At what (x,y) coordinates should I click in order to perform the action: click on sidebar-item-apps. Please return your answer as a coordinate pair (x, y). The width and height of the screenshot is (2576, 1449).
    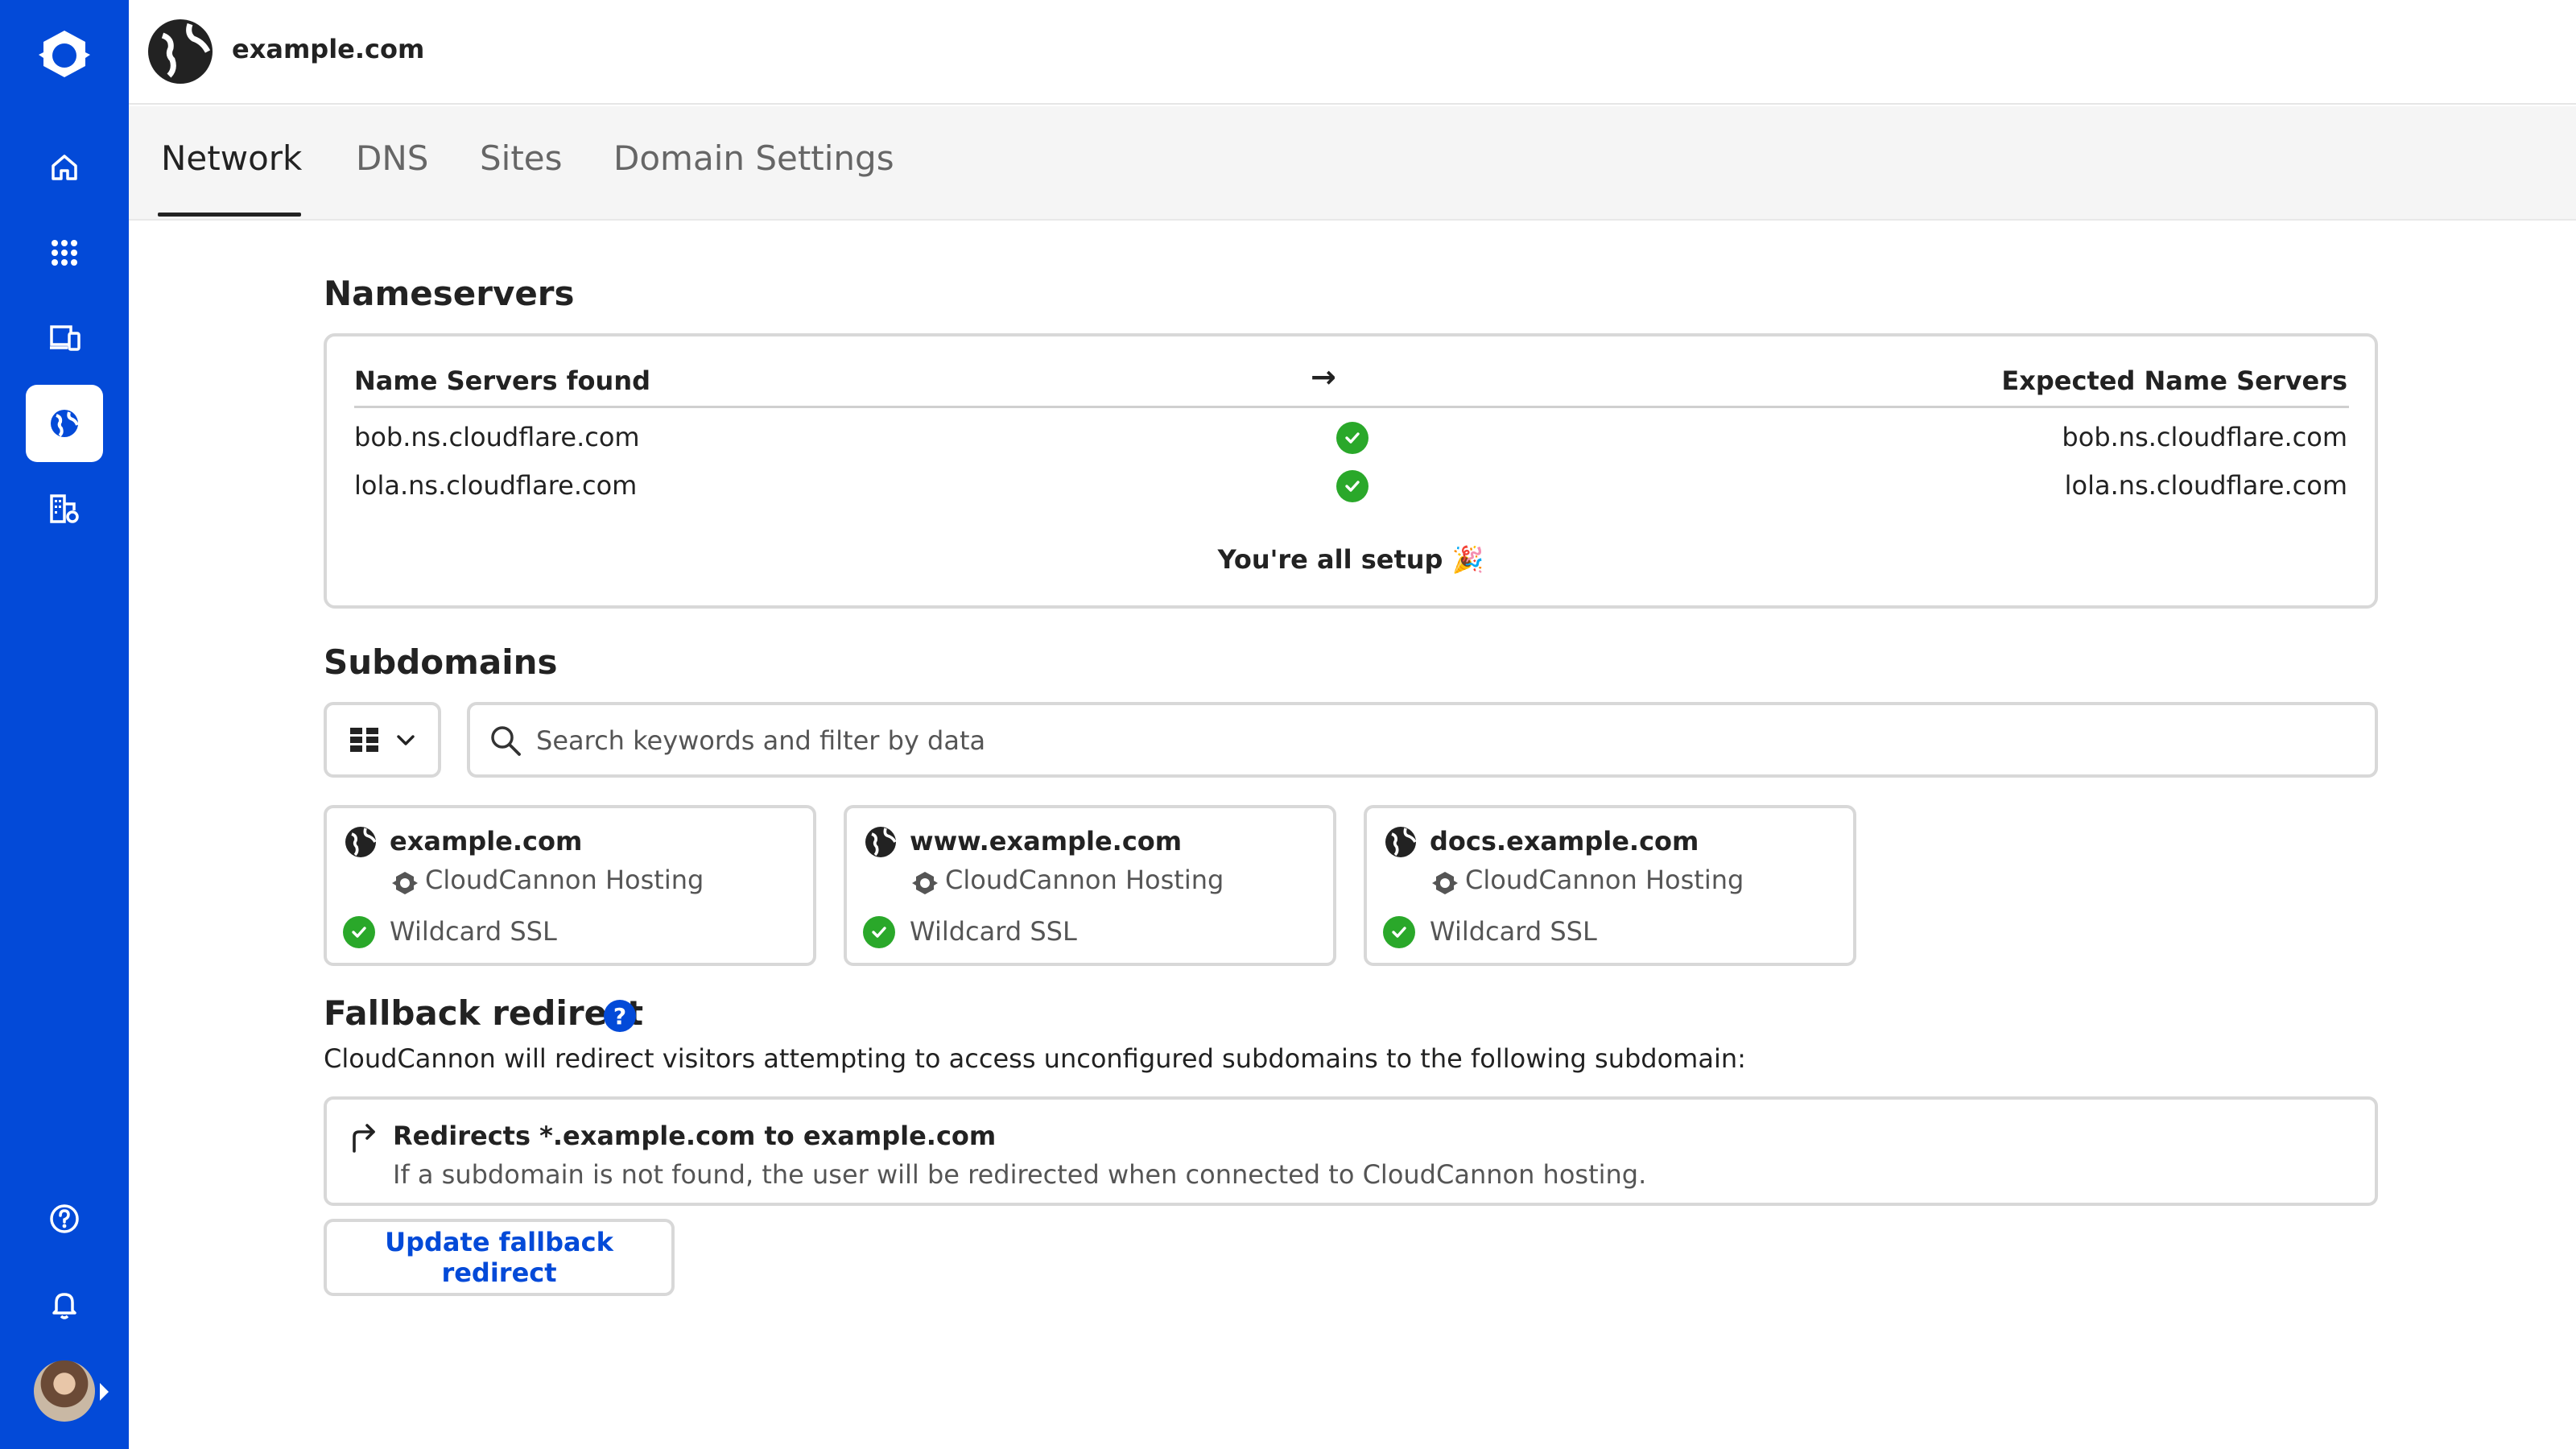
    Looking at the image, I should click on (64, 252).